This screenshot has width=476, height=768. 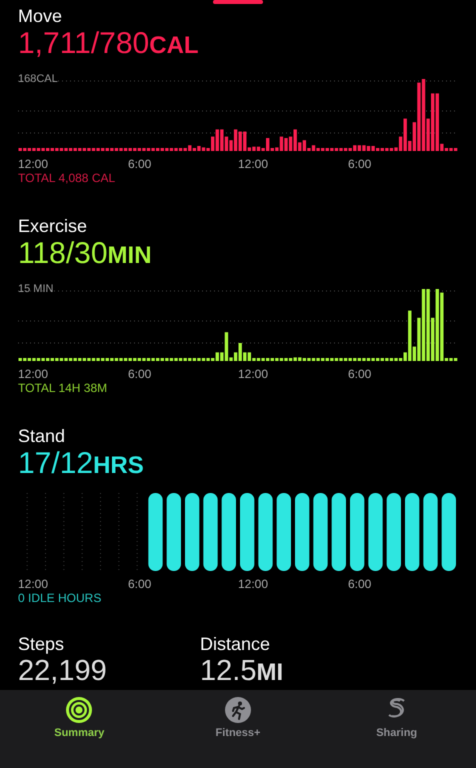 I want to click on stat-value: 22,199, so click(x=63, y=671).